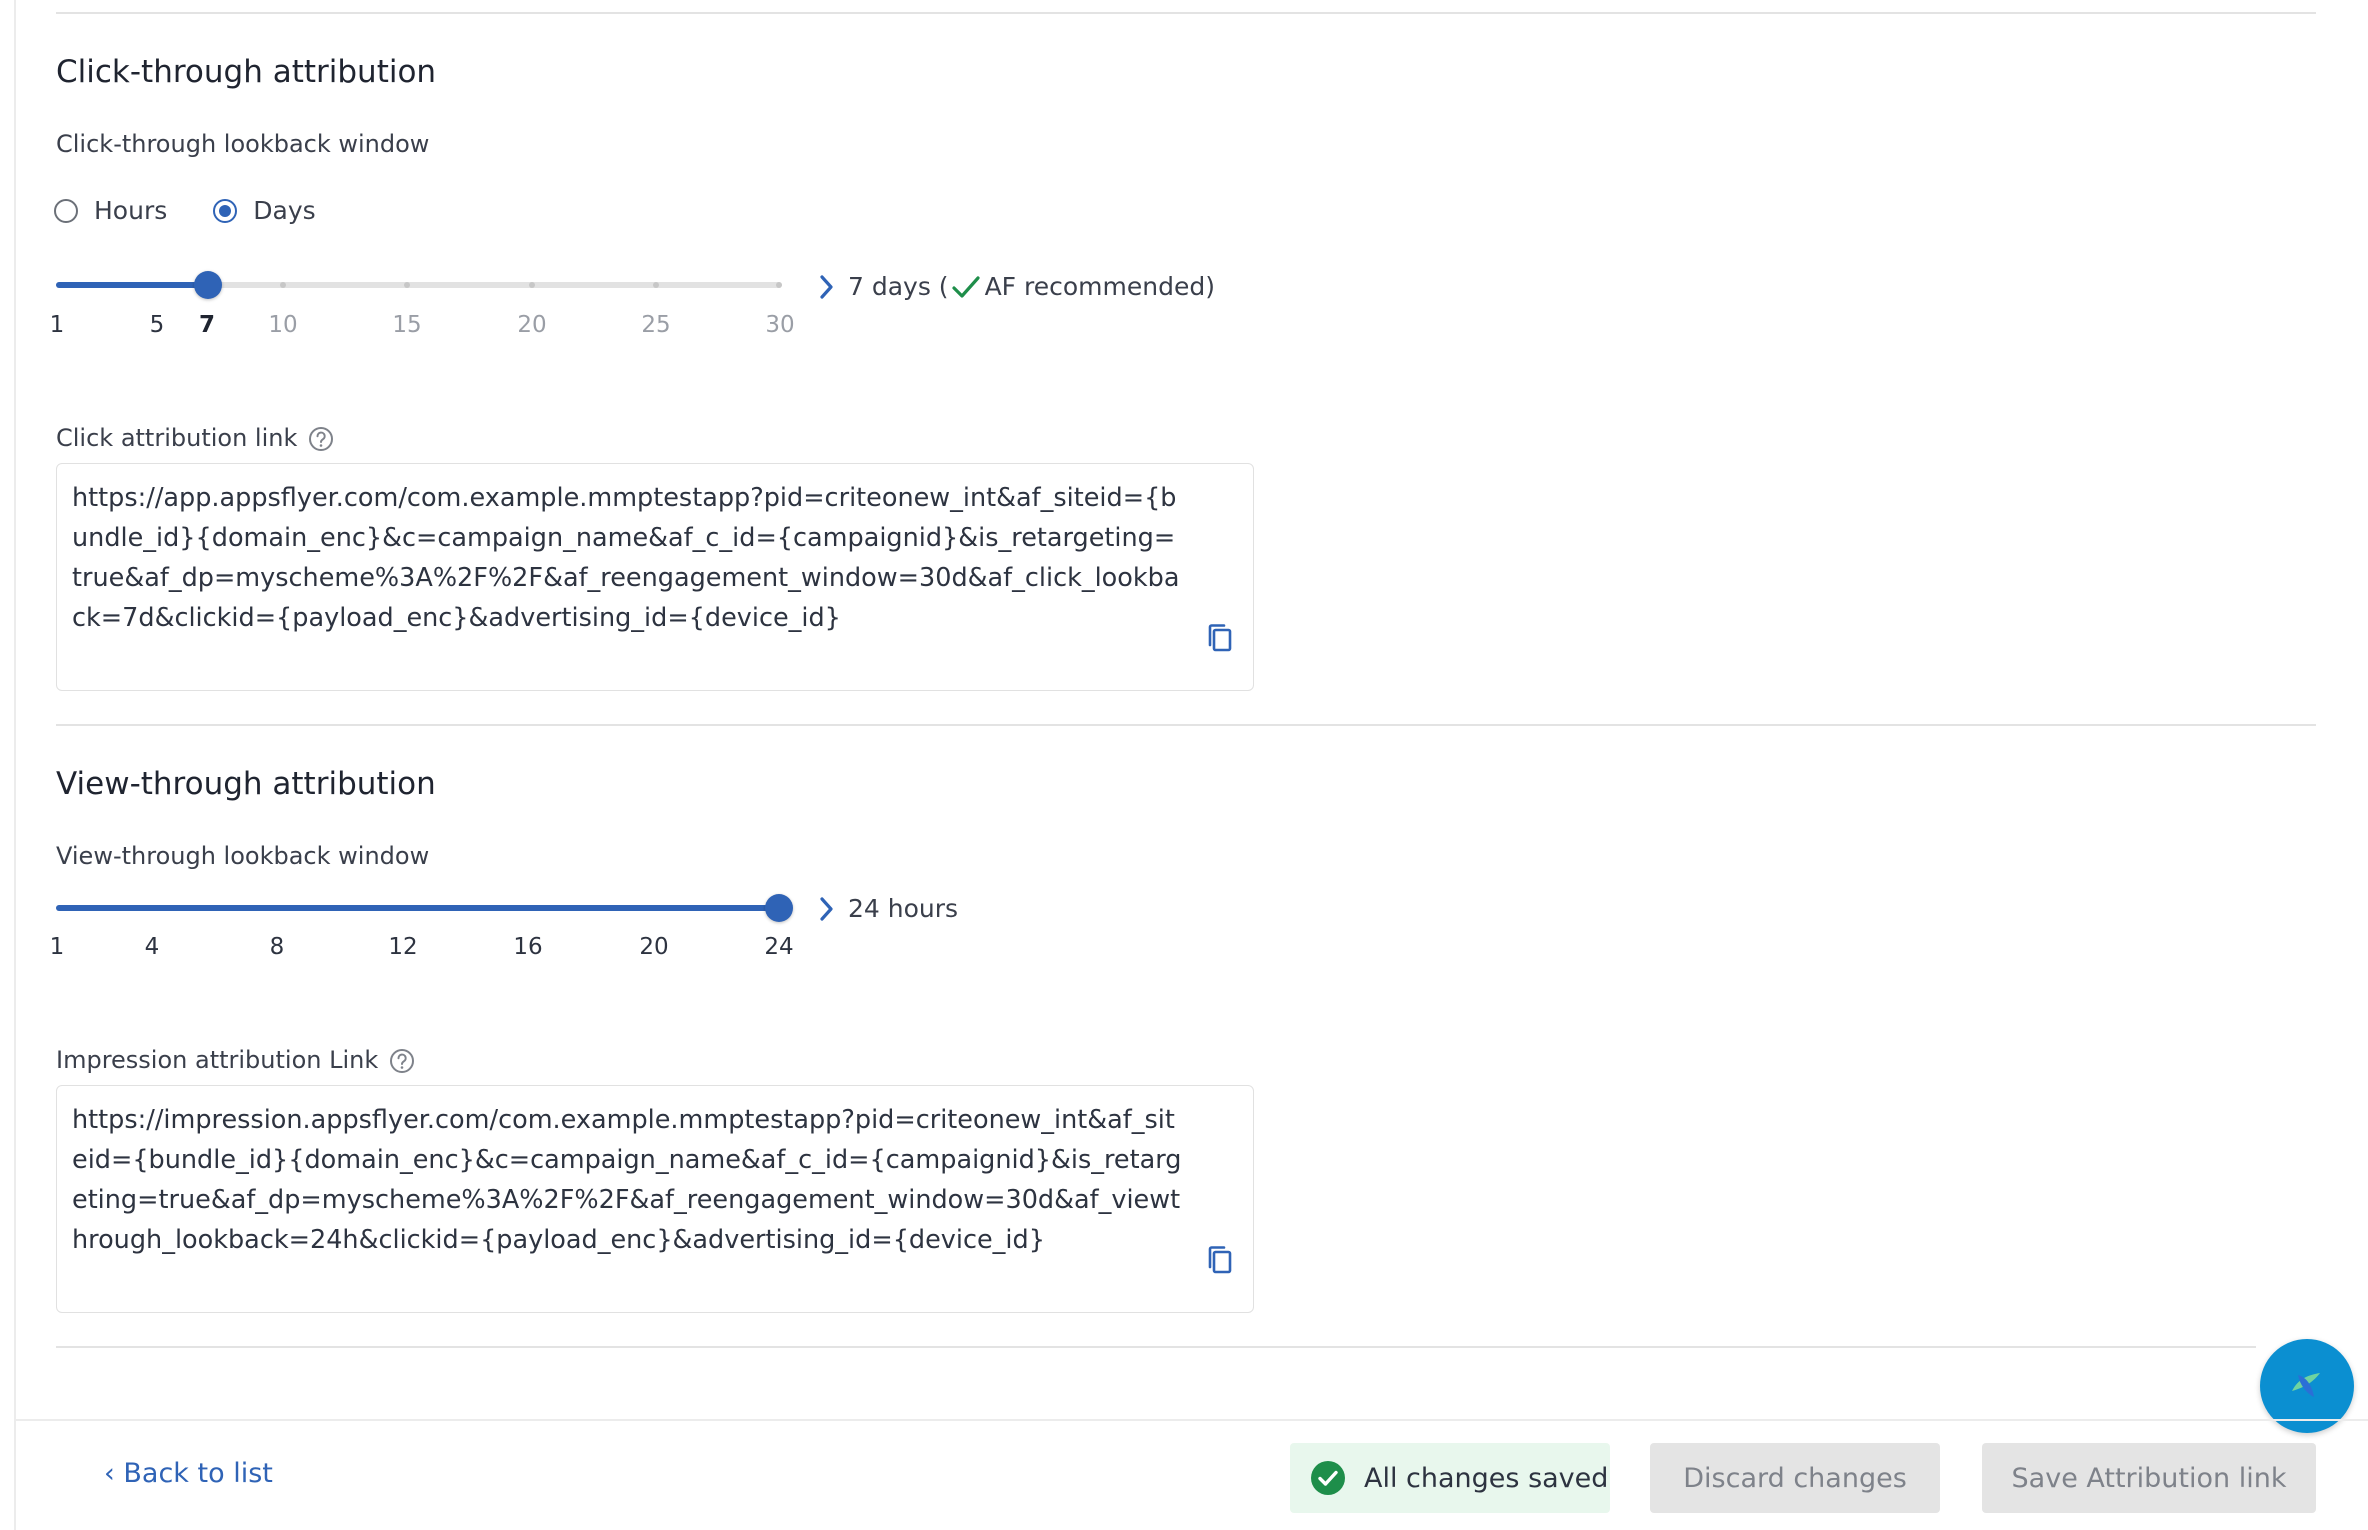 This screenshot has height=1530, width=2368. What do you see at coordinates (898, 286) in the screenshot?
I see `readout-prefix: 7 days (` at bounding box center [898, 286].